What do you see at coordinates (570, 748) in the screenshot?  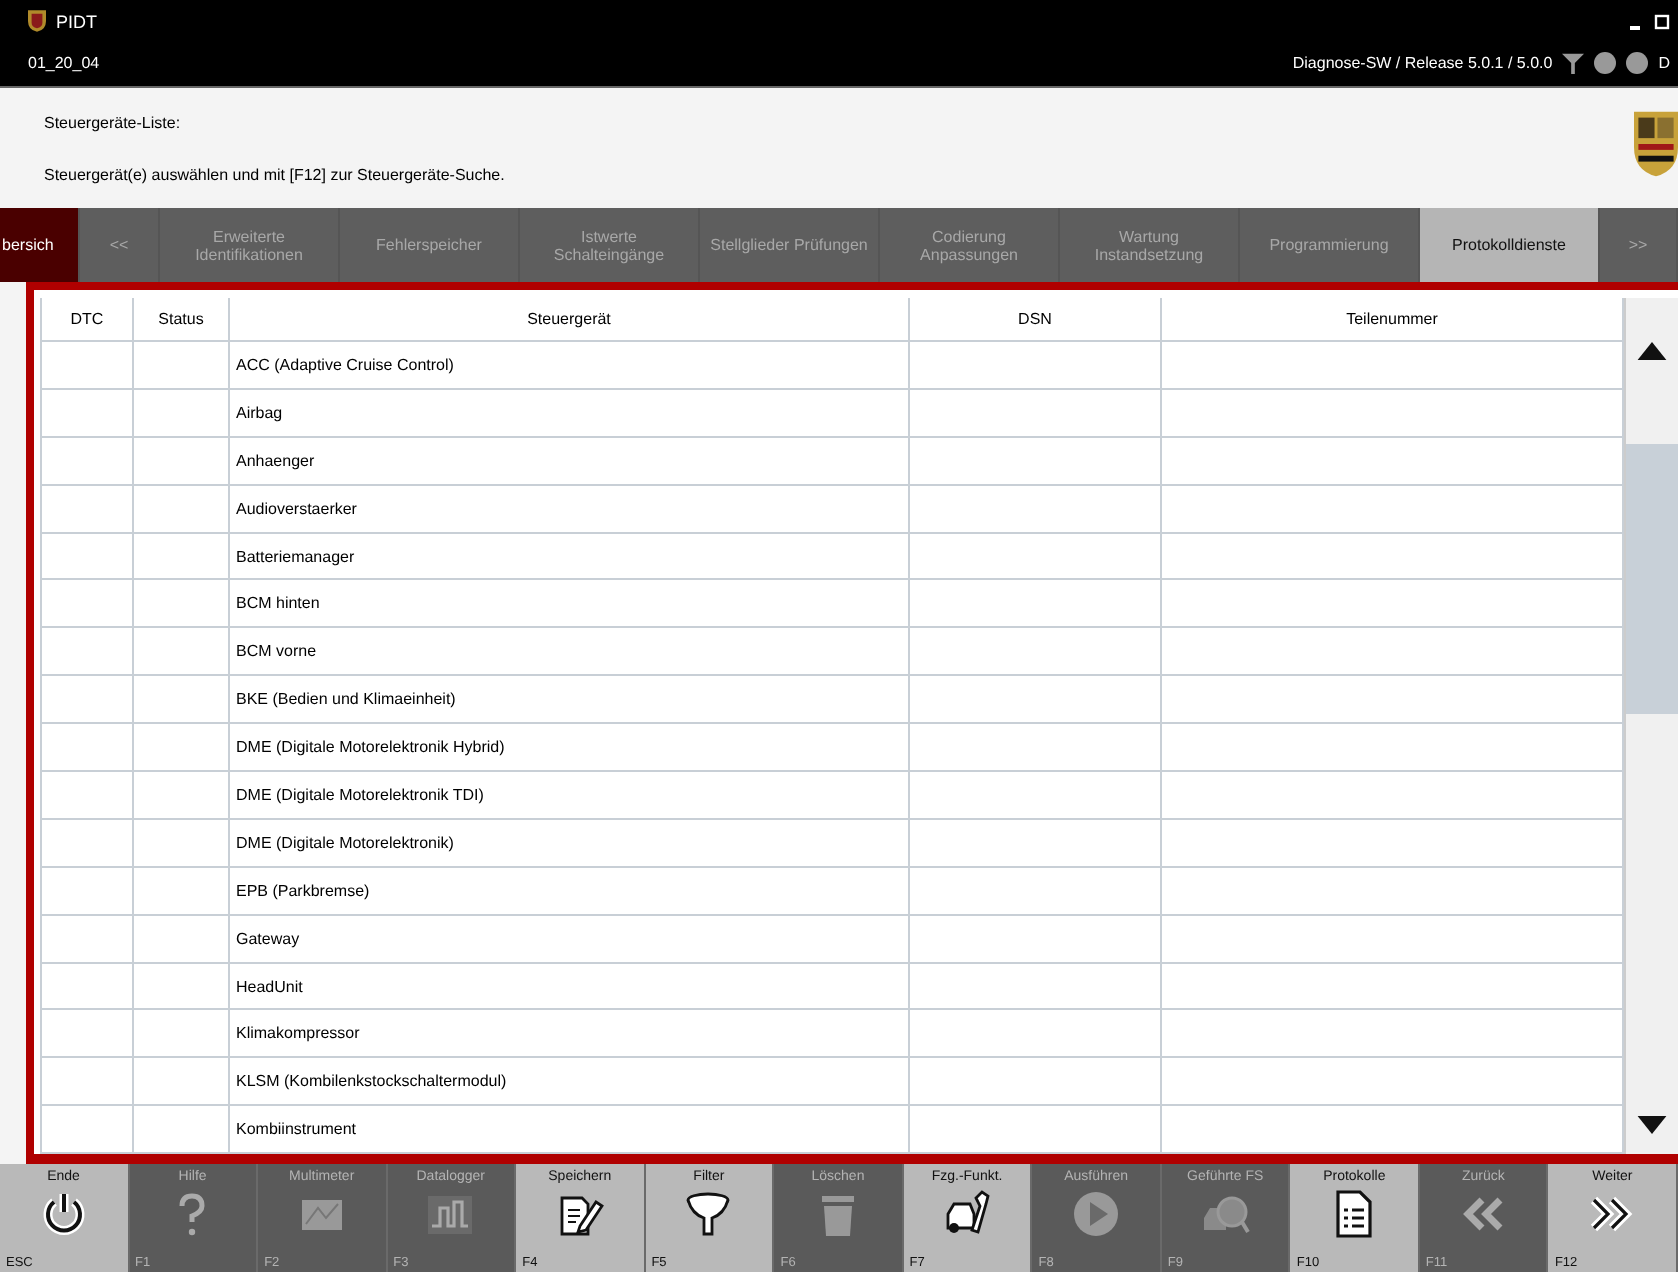 I see `table-cell: DME (Digitale Motorelektronik Hybrid)` at bounding box center [570, 748].